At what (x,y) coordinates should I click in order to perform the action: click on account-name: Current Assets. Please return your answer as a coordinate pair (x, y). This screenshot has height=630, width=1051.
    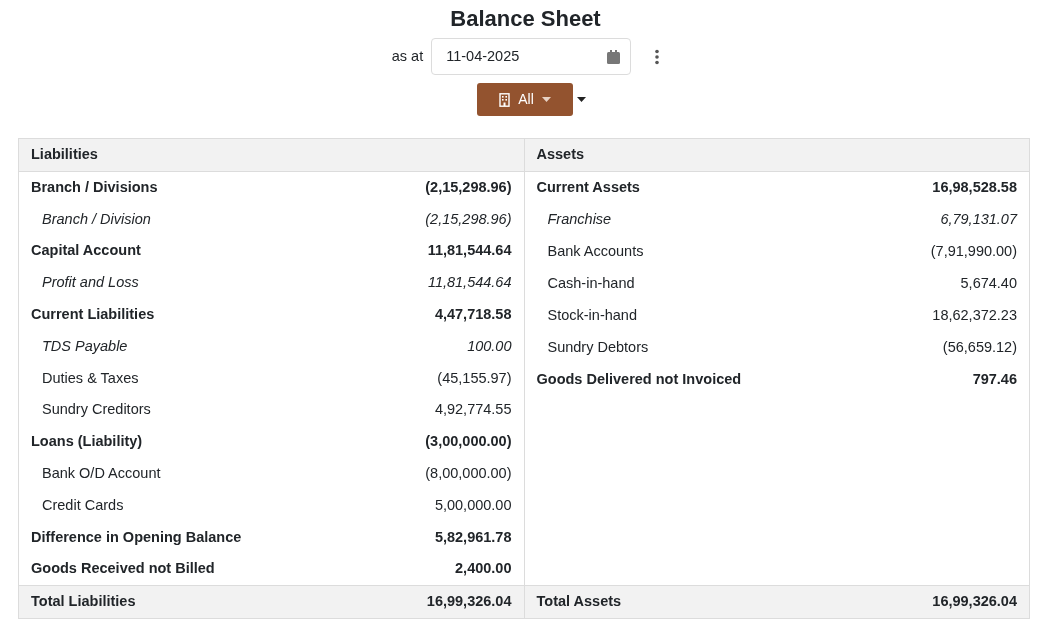
    Looking at the image, I should click on (588, 188).